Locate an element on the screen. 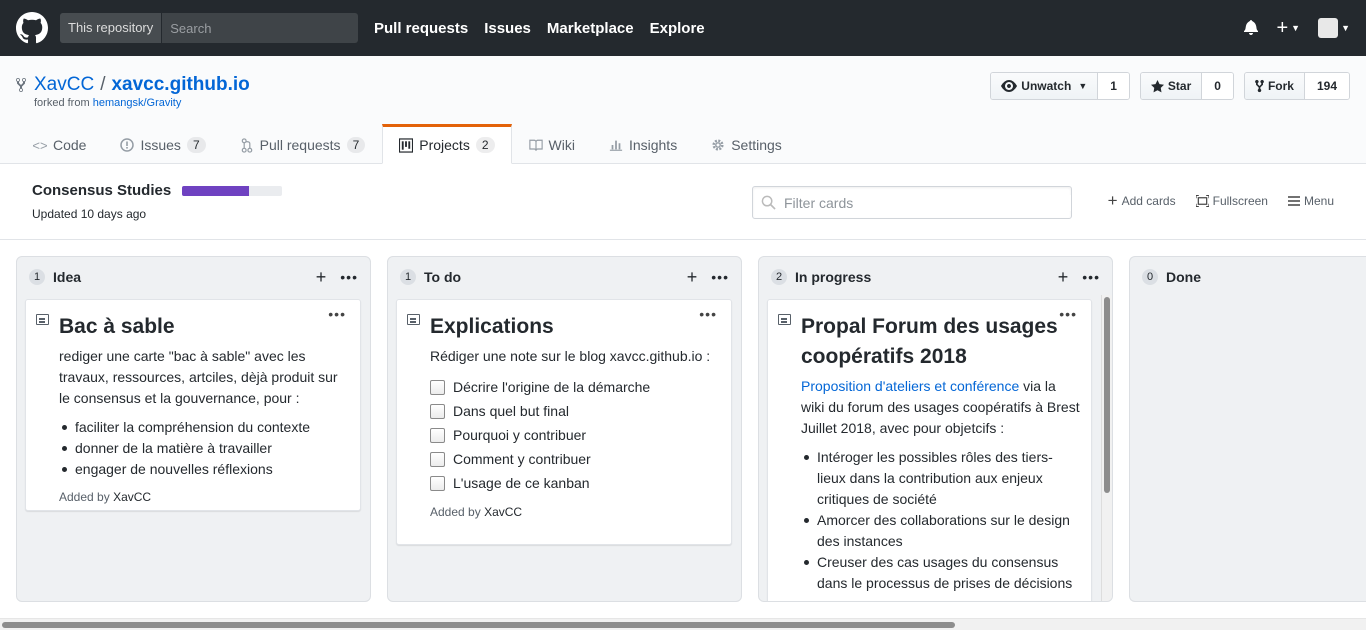 This screenshot has height=630, width=1366. tab-settings: Settings is located at coordinates (746, 144).